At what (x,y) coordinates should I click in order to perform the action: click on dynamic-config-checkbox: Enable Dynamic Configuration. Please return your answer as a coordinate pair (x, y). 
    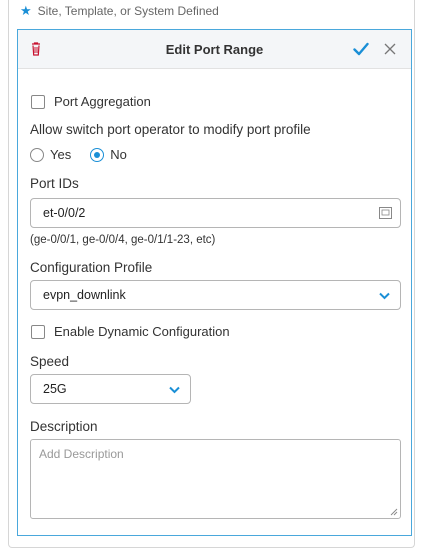
    Looking at the image, I should click on (130, 331).